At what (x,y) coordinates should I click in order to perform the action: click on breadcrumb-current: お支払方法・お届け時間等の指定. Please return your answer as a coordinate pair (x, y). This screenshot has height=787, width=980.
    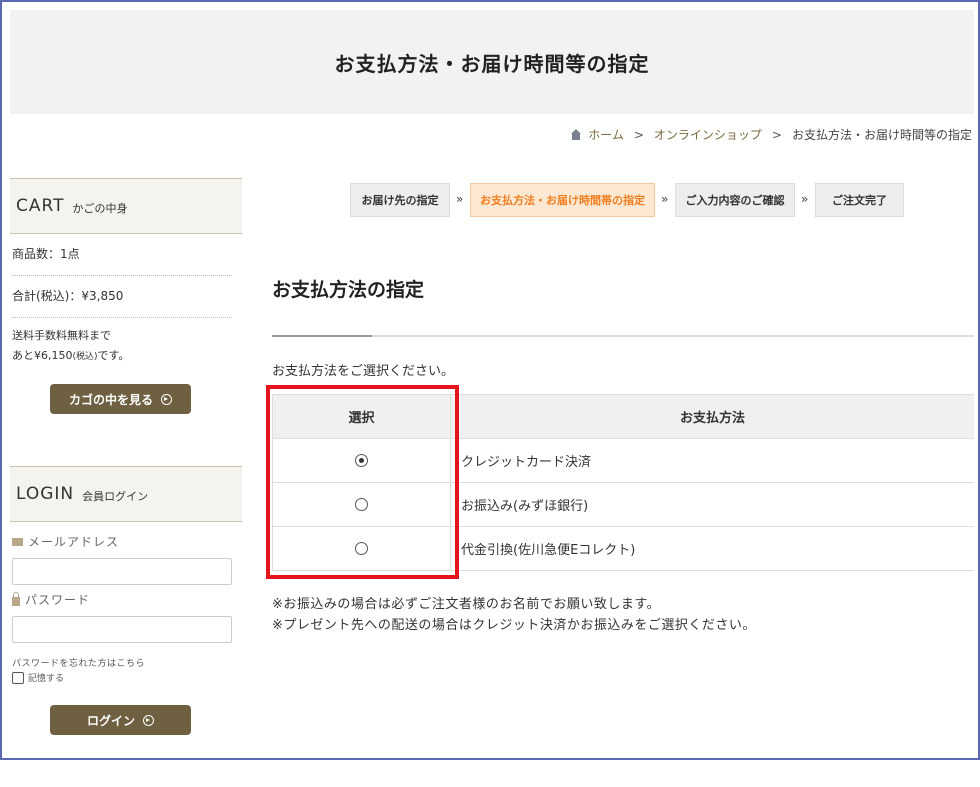
    Looking at the image, I should click on (881, 135).